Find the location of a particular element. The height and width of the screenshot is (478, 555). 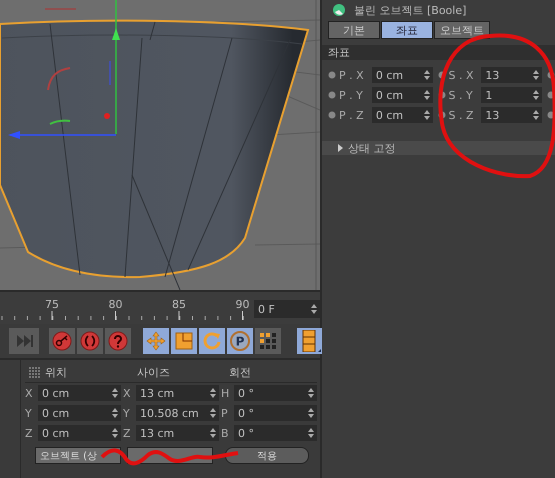

axis-label: B is located at coordinates (225, 433).